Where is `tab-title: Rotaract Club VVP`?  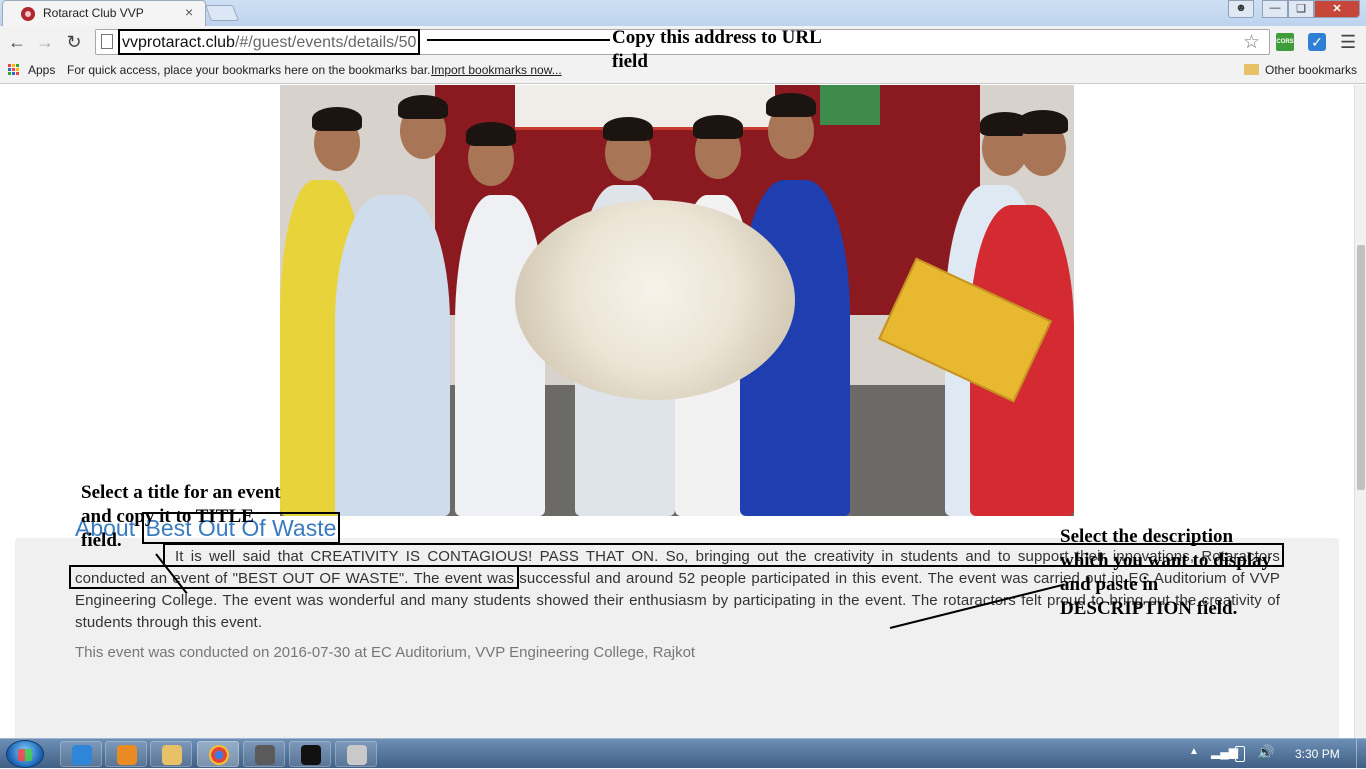 tab-title: Rotaract Club VVP is located at coordinates (93, 13).